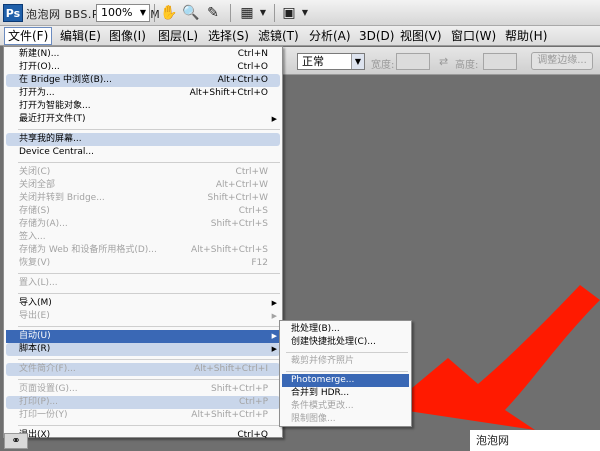  What do you see at coordinates (252, 435) in the screenshot?
I see `menu-item-shortcut: Ctrl+Q` at bounding box center [252, 435].